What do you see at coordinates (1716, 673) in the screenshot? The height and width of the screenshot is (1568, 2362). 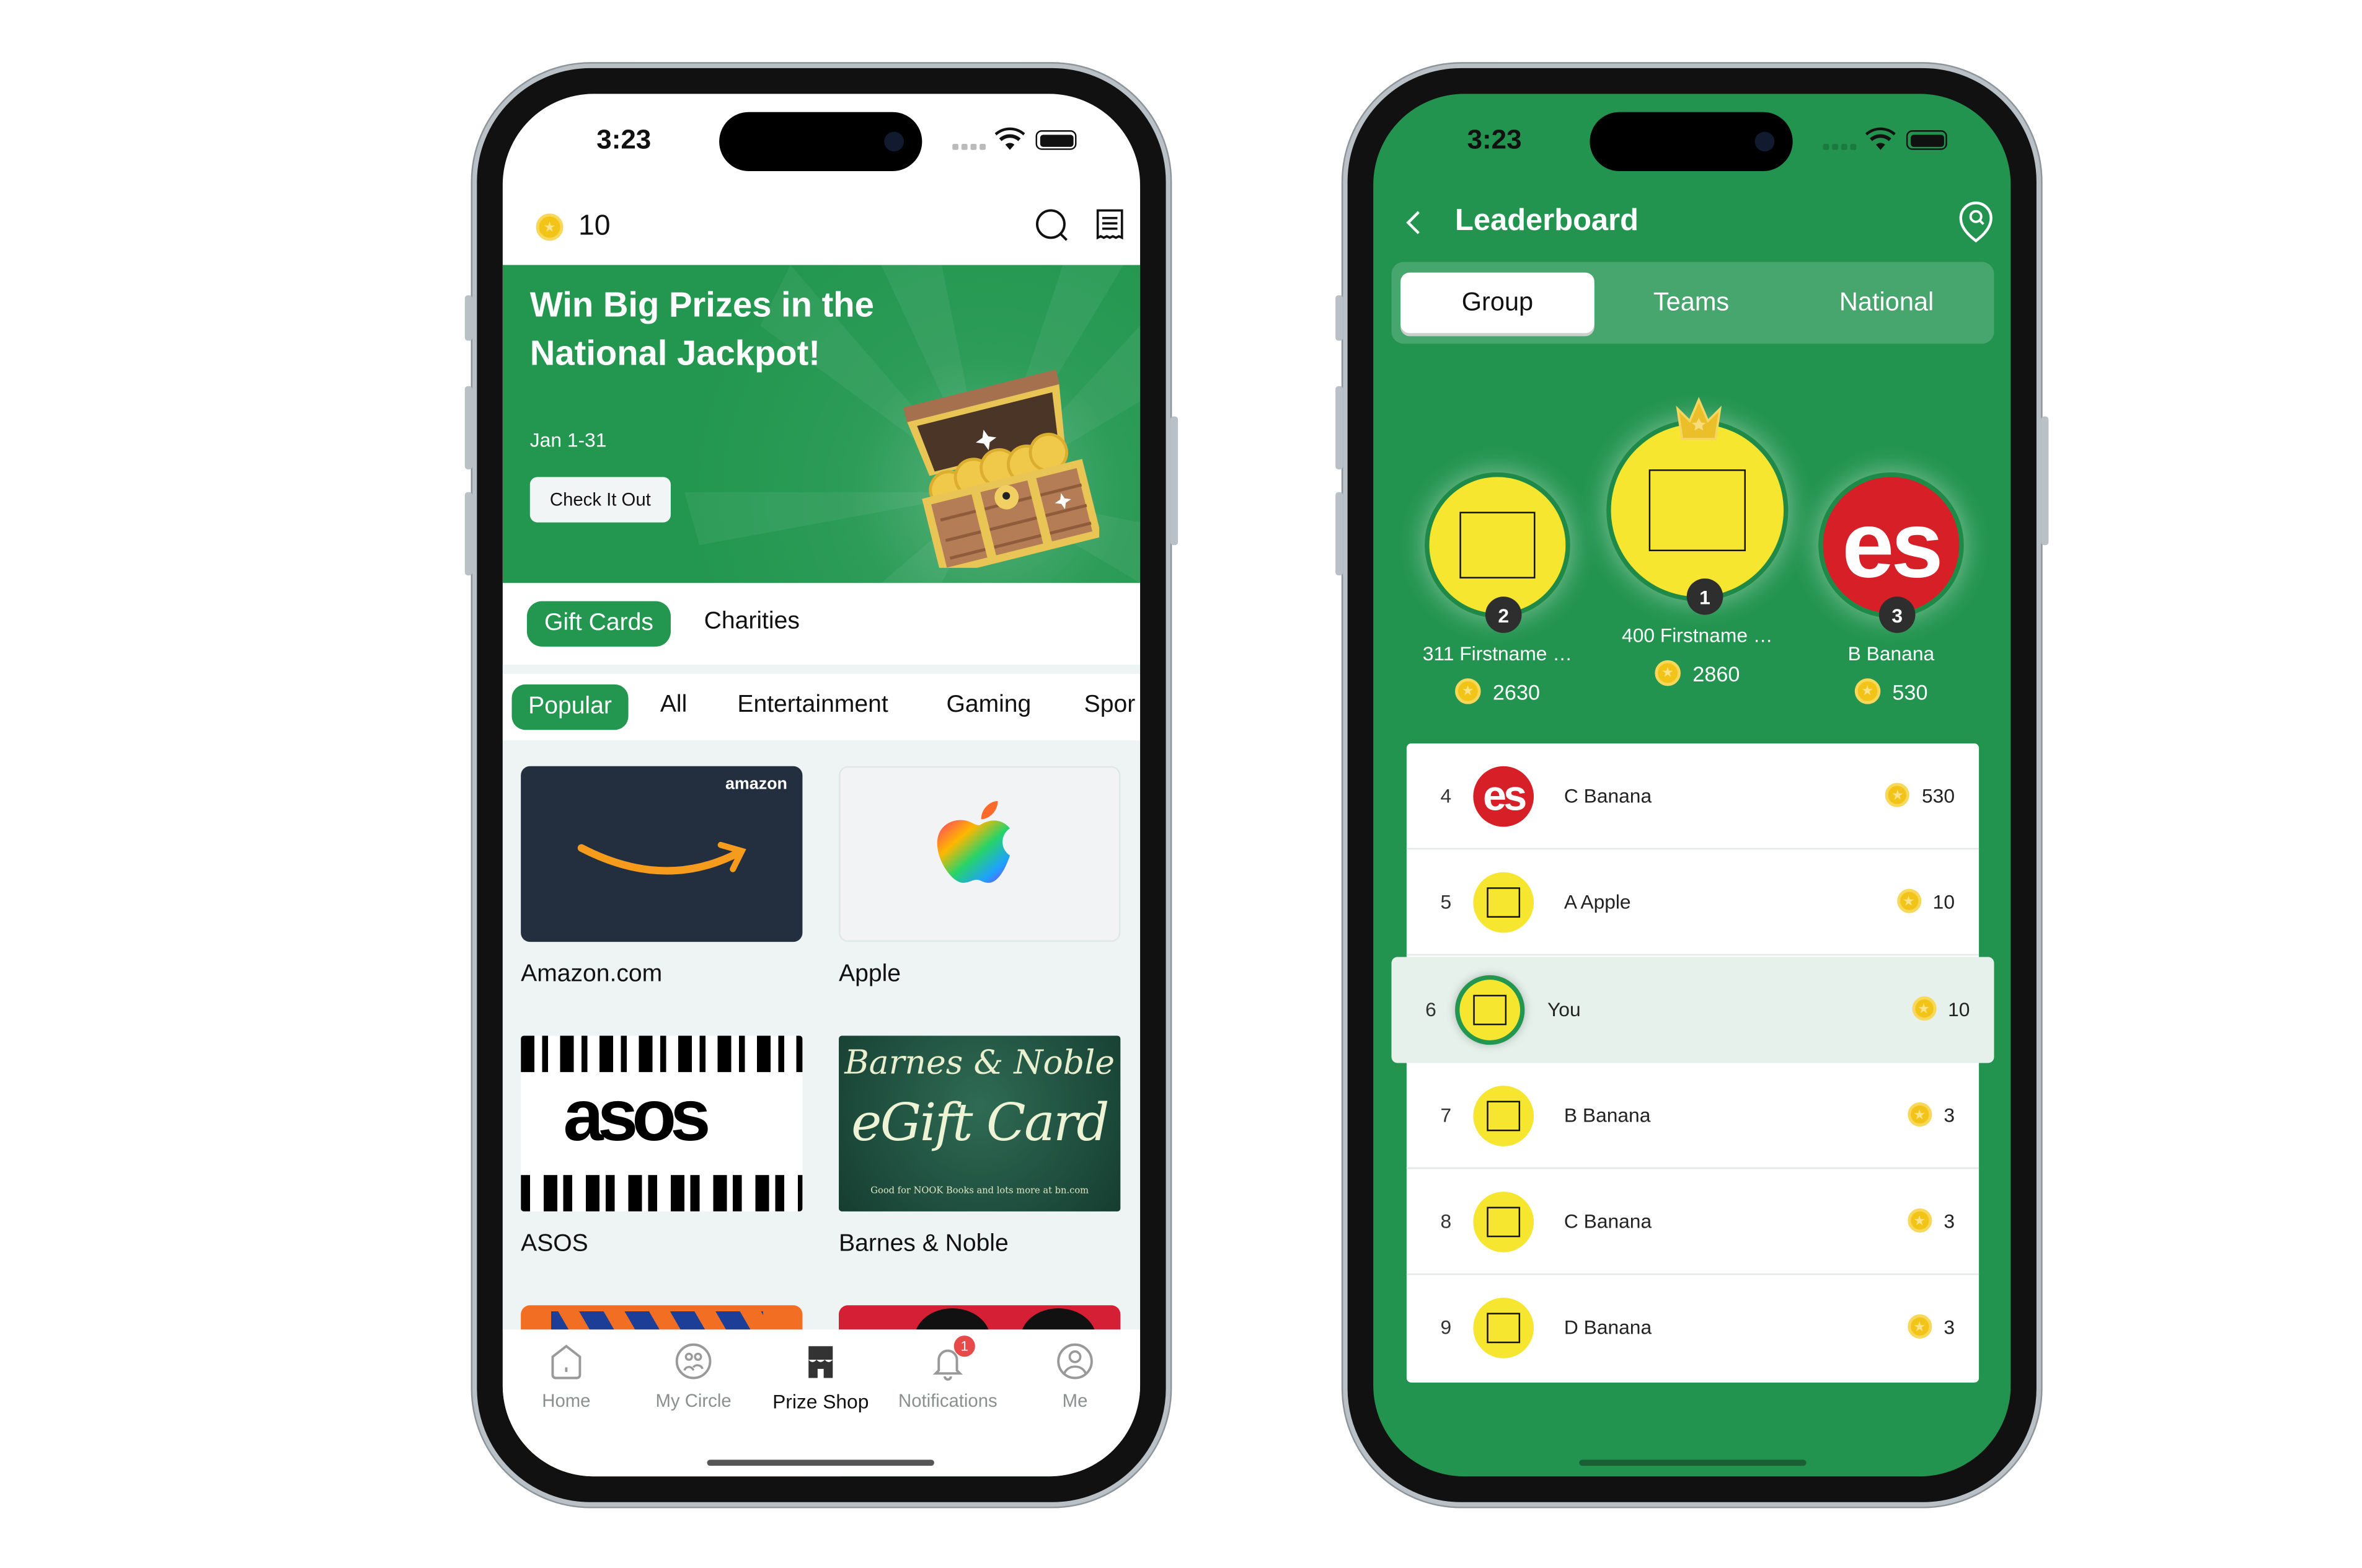 I see `points-value: 2860` at bounding box center [1716, 673].